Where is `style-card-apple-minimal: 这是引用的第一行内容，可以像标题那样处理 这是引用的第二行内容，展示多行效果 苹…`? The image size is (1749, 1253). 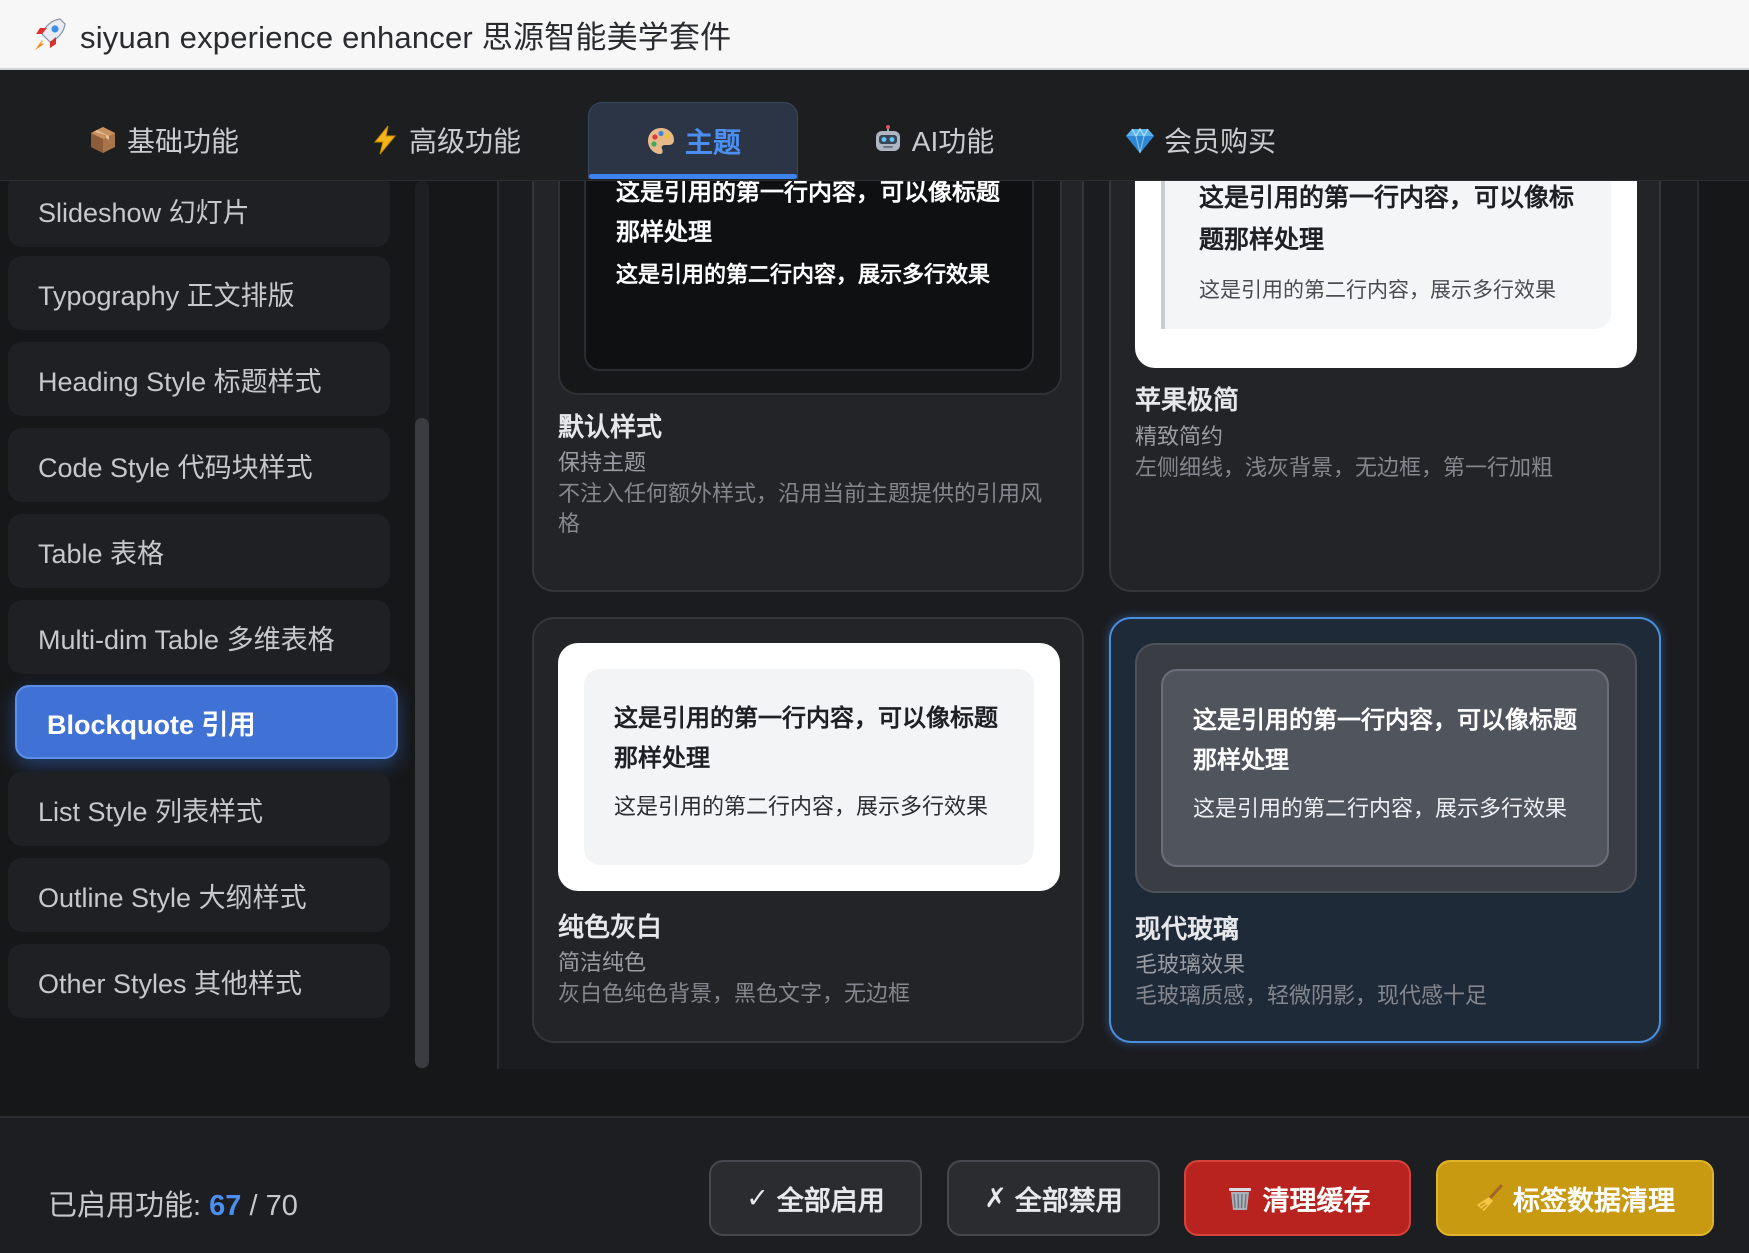
style-card-apple-minimal: 这是引用的第一行内容，可以像标题那样处理 这是引用的第二行内容，展示多行效果 苹… is located at coordinates (1385, 386).